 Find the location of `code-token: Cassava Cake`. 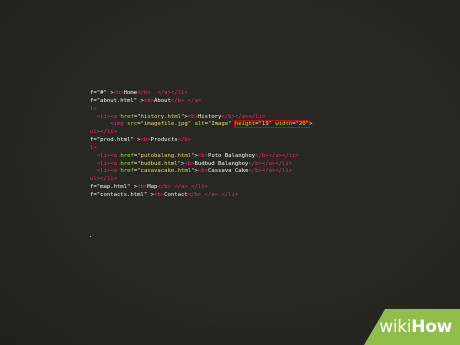

code-token: Cassava Cake is located at coordinates (228, 171).